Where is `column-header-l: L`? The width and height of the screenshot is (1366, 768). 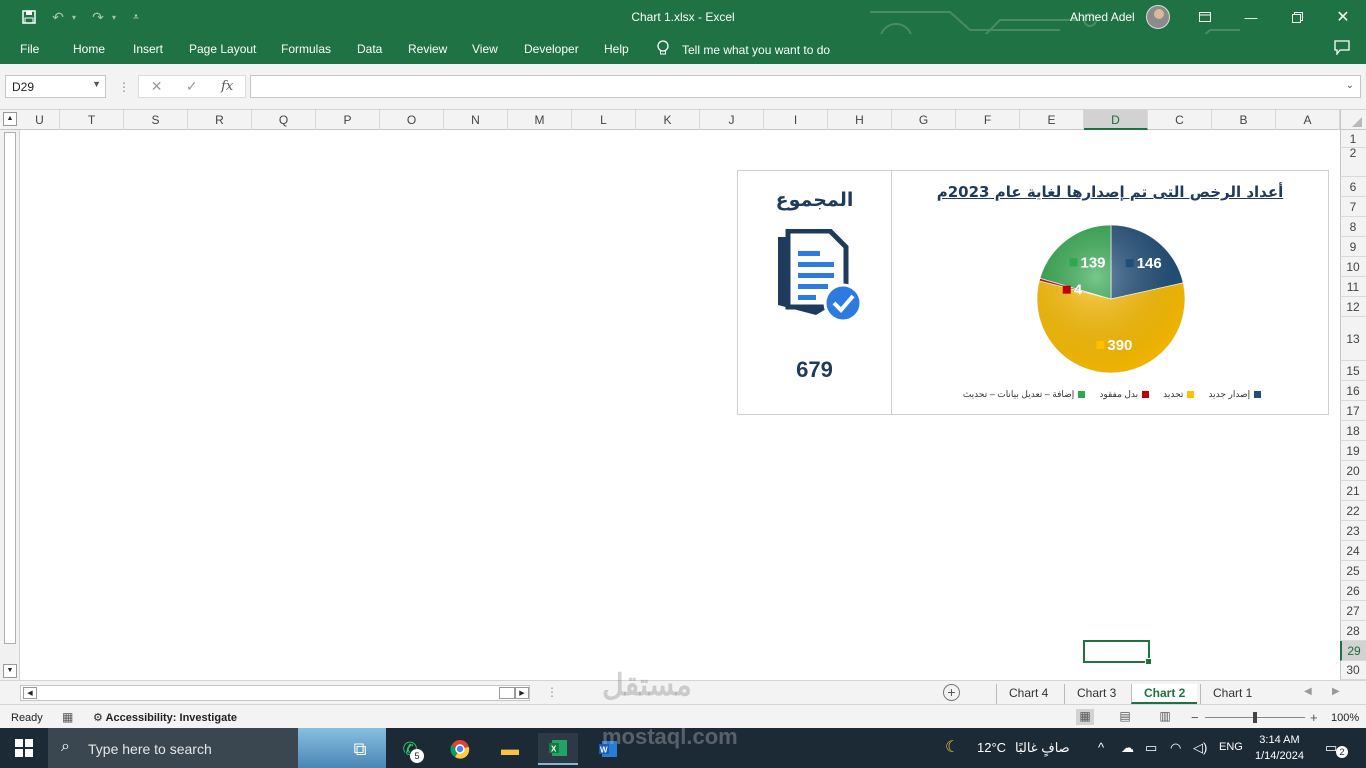
column-header-l: L is located at coordinates (604, 120).